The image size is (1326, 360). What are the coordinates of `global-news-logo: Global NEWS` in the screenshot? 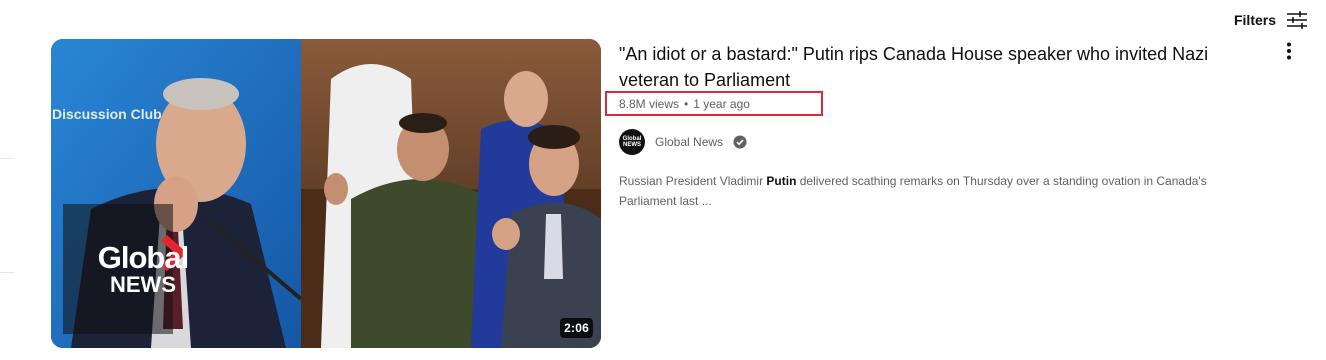 It's located at (143, 269).